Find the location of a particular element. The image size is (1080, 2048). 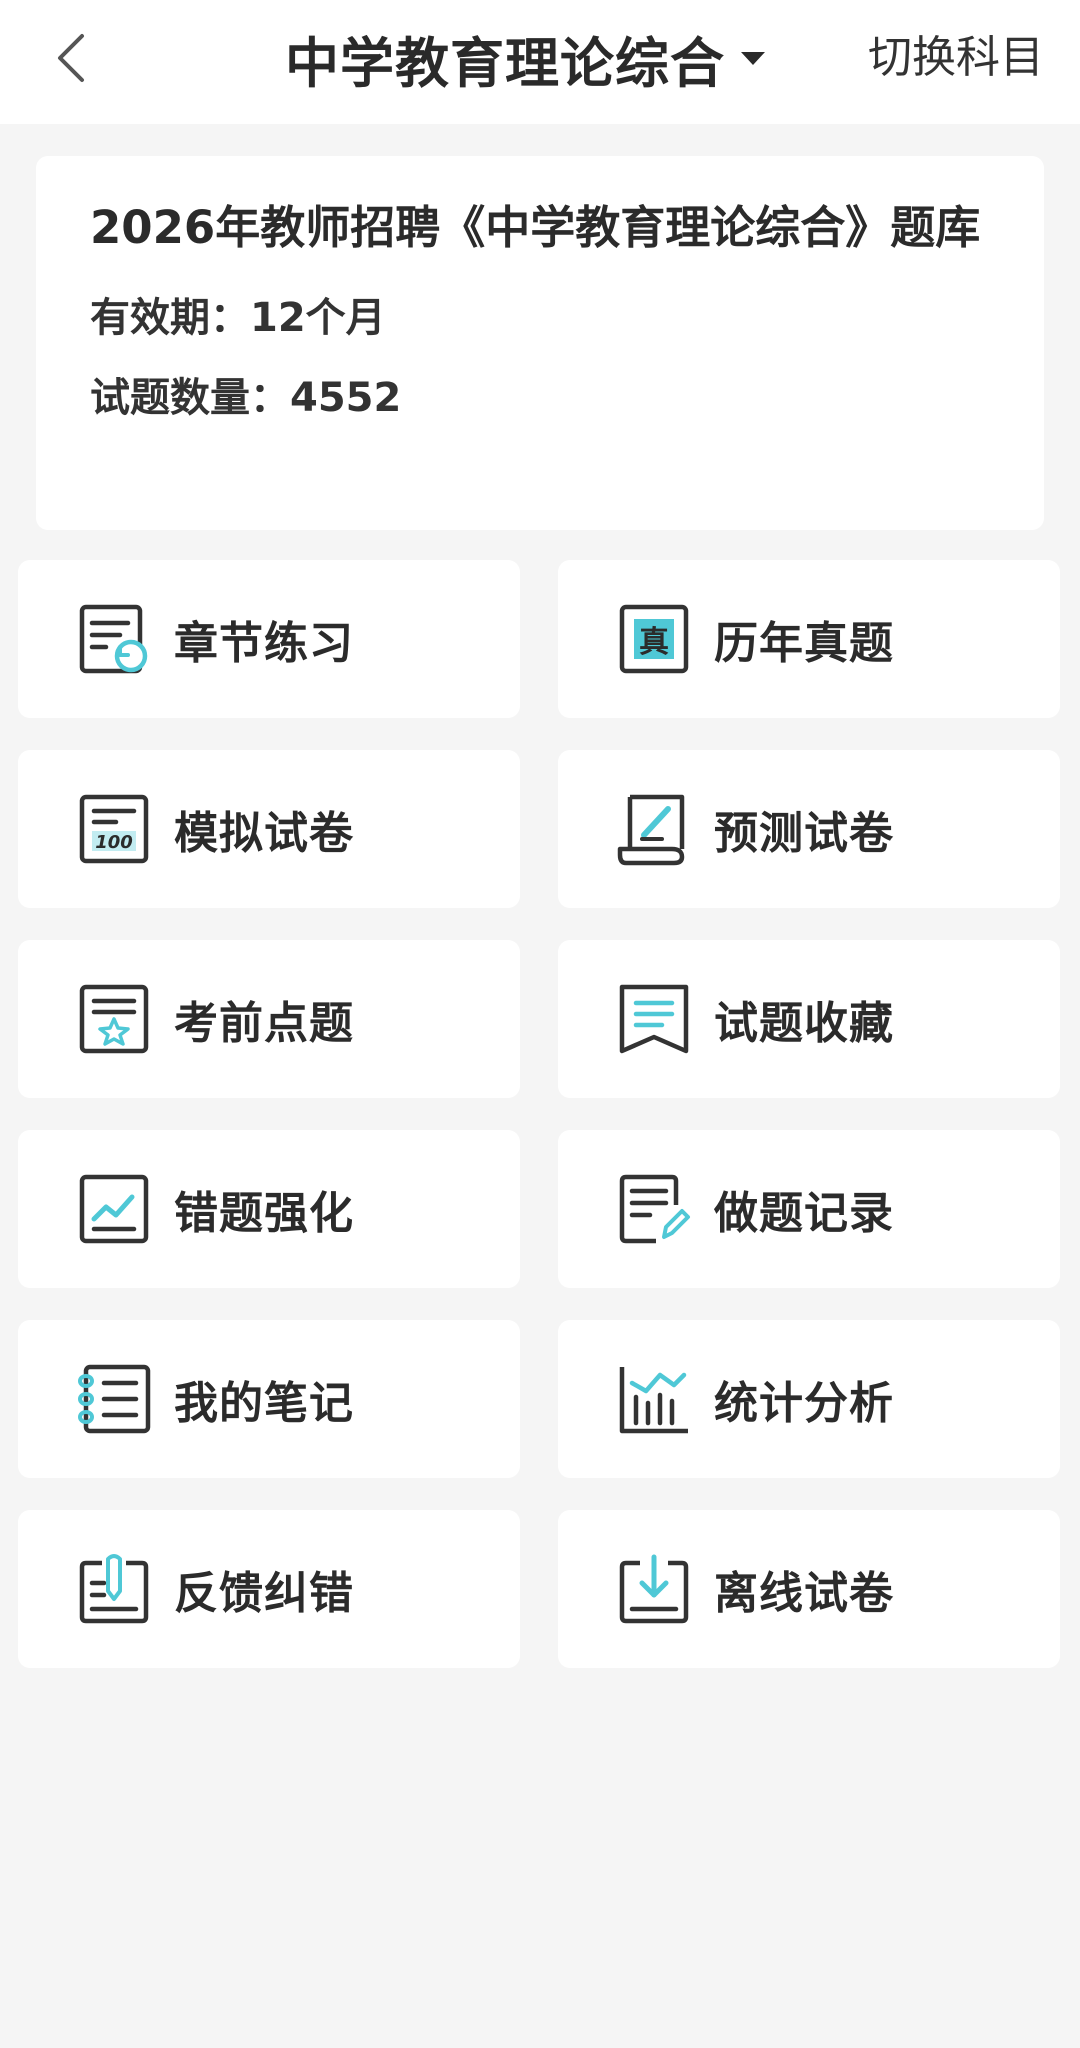

chapter-practice-icon is located at coordinates (114, 639).